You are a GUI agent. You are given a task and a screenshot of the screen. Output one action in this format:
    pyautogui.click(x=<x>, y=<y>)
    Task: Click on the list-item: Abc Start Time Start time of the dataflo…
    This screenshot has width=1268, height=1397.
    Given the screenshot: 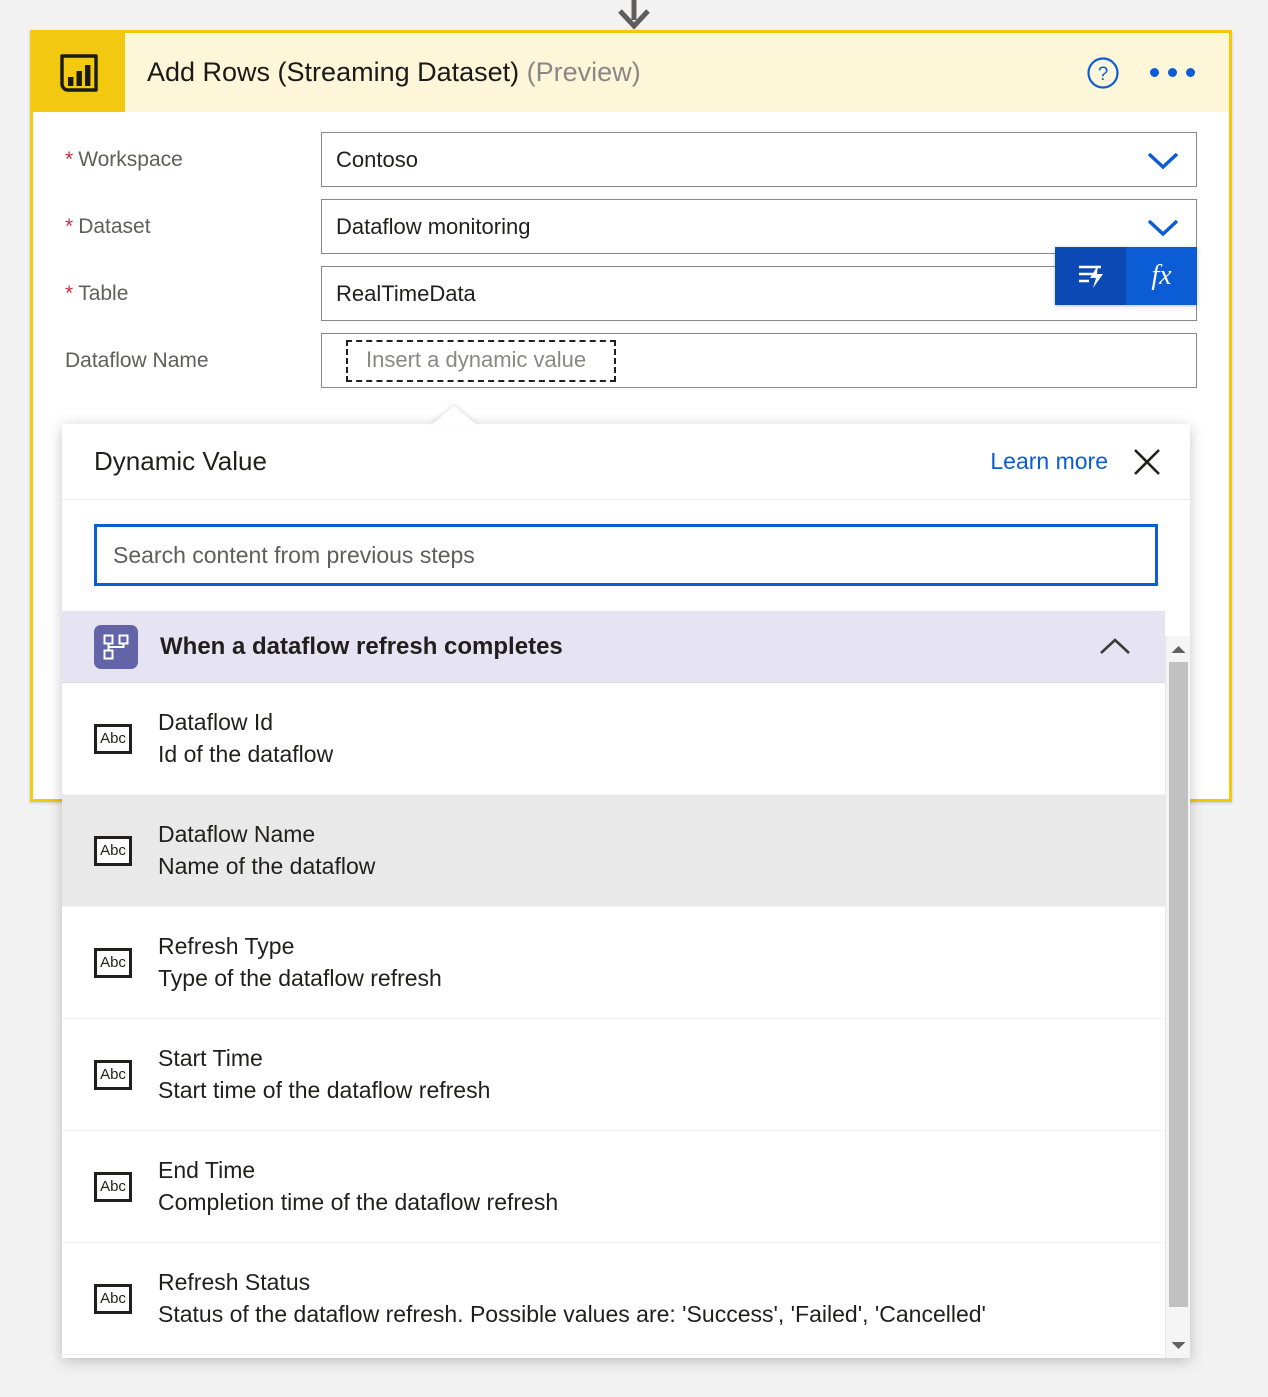 What is the action you would take?
    pyautogui.click(x=613, y=1075)
    